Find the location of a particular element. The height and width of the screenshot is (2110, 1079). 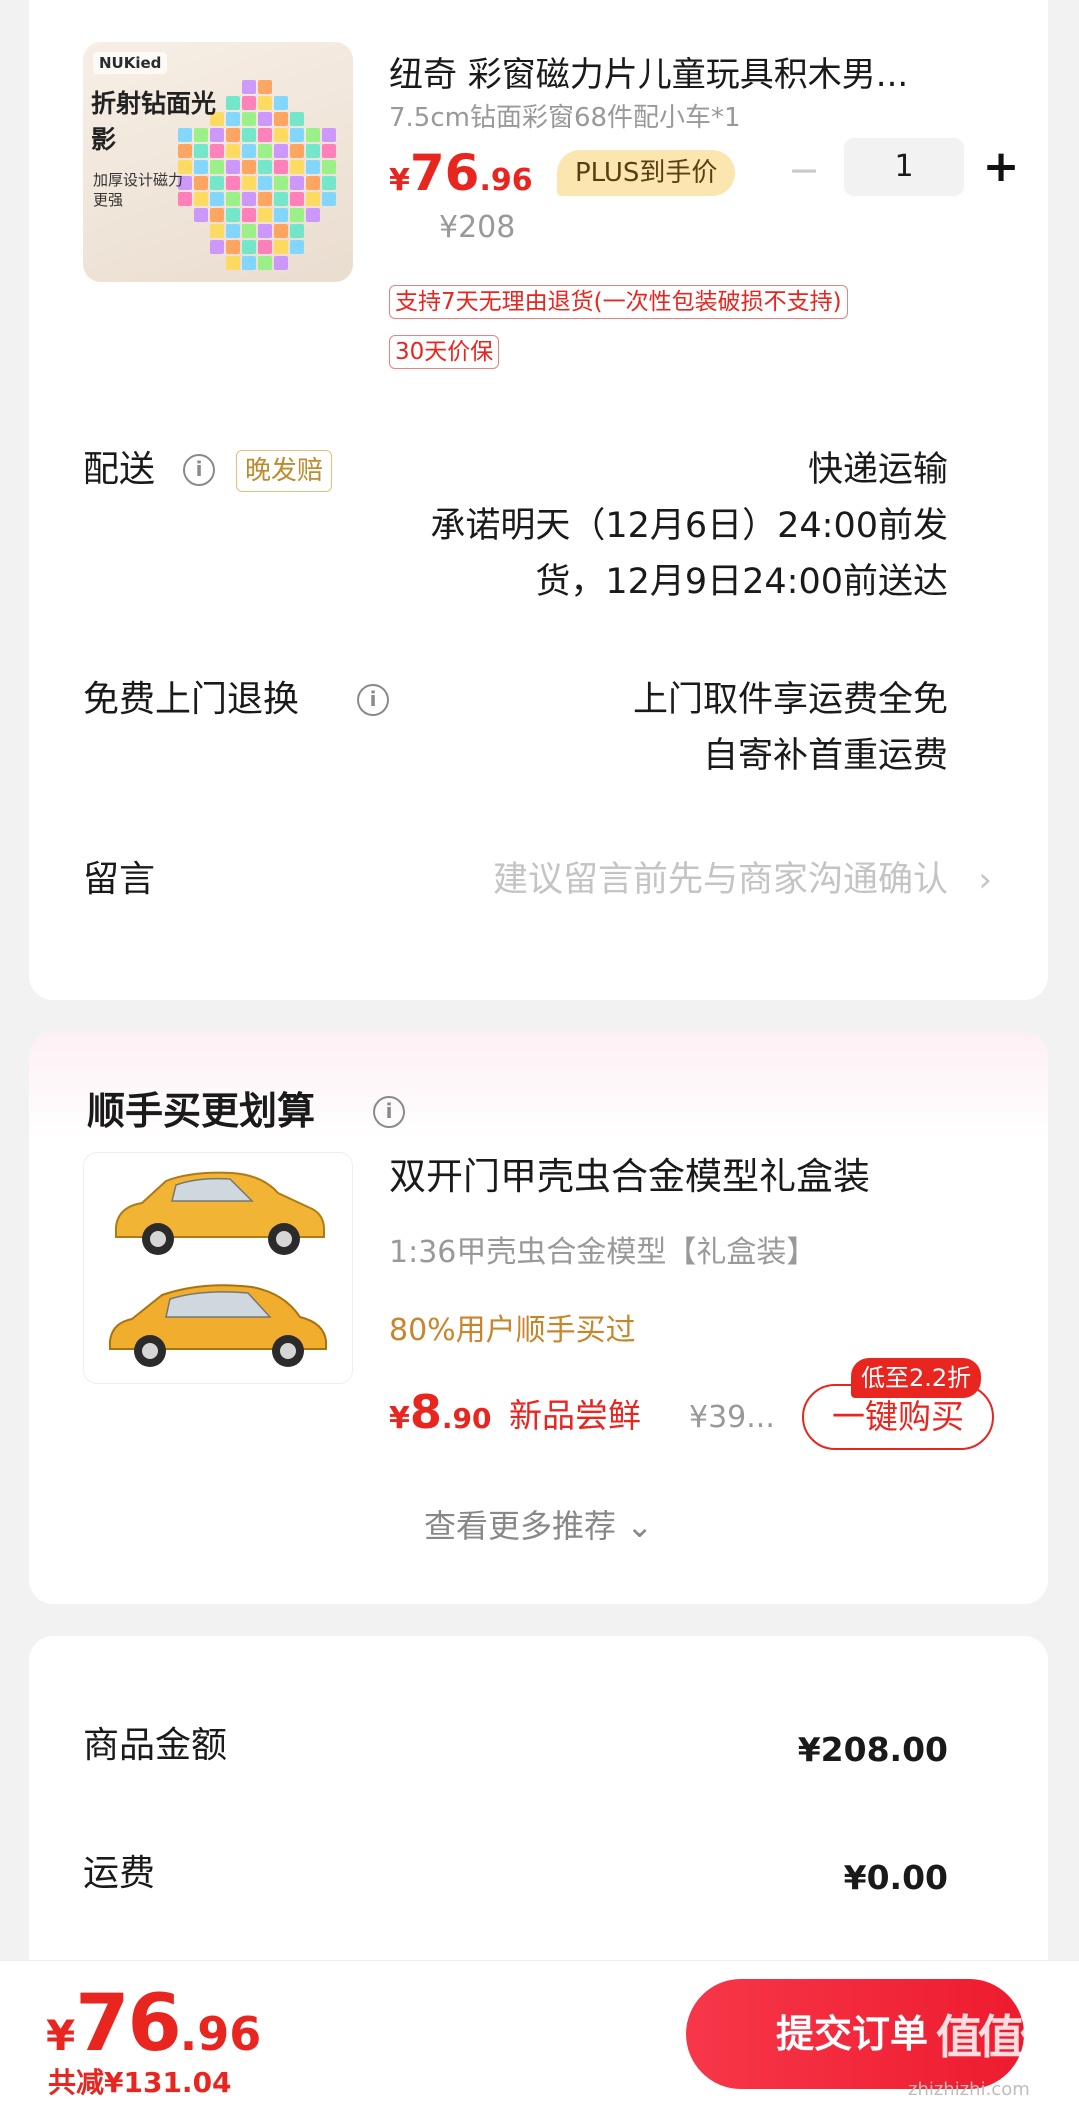

free-return-line1: 上门取件享运费全免 is located at coordinates (790, 700).